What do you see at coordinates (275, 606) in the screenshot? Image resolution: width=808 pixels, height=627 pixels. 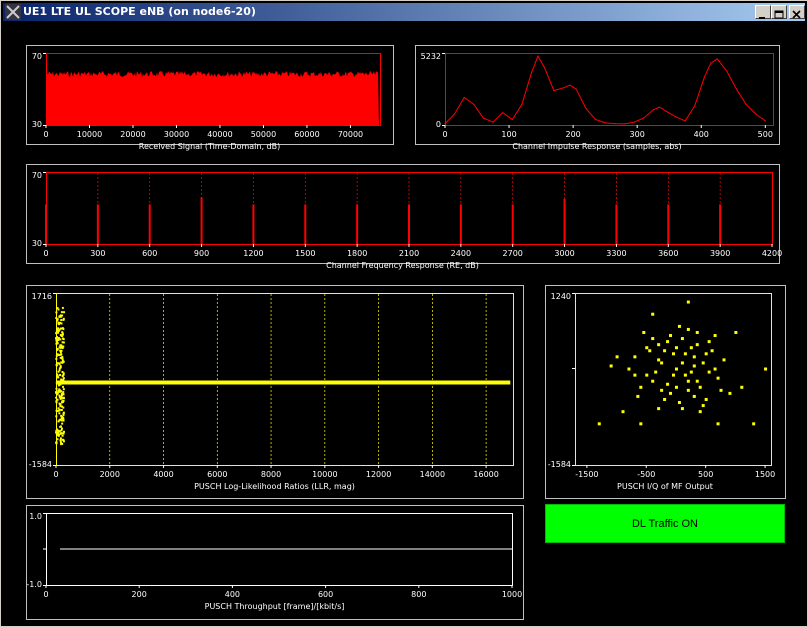 I see `pusch-throughput-title: PUSCH Throughput [frame]/[kbit/s]` at bounding box center [275, 606].